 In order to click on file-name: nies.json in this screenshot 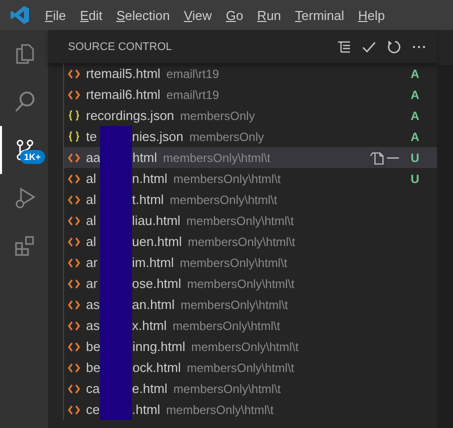, I will do `click(158, 136)`.